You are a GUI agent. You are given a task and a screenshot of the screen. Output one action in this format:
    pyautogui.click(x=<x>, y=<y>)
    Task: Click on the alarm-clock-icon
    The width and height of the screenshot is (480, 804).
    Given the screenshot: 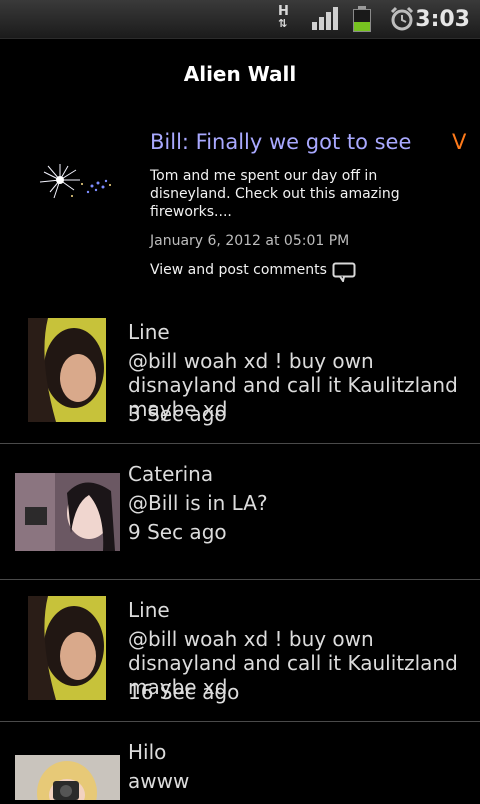 What is the action you would take?
    pyautogui.click(x=402, y=19)
    